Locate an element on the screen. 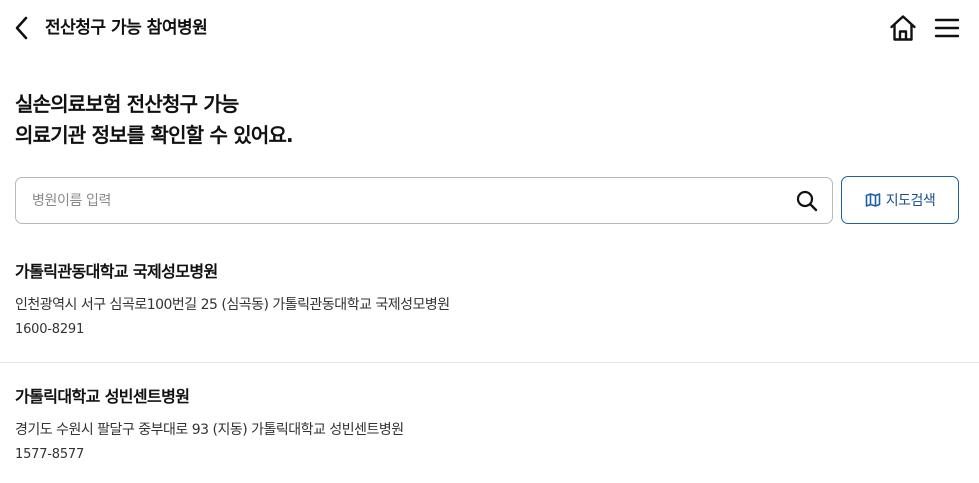  search-bar is located at coordinates (424, 200).